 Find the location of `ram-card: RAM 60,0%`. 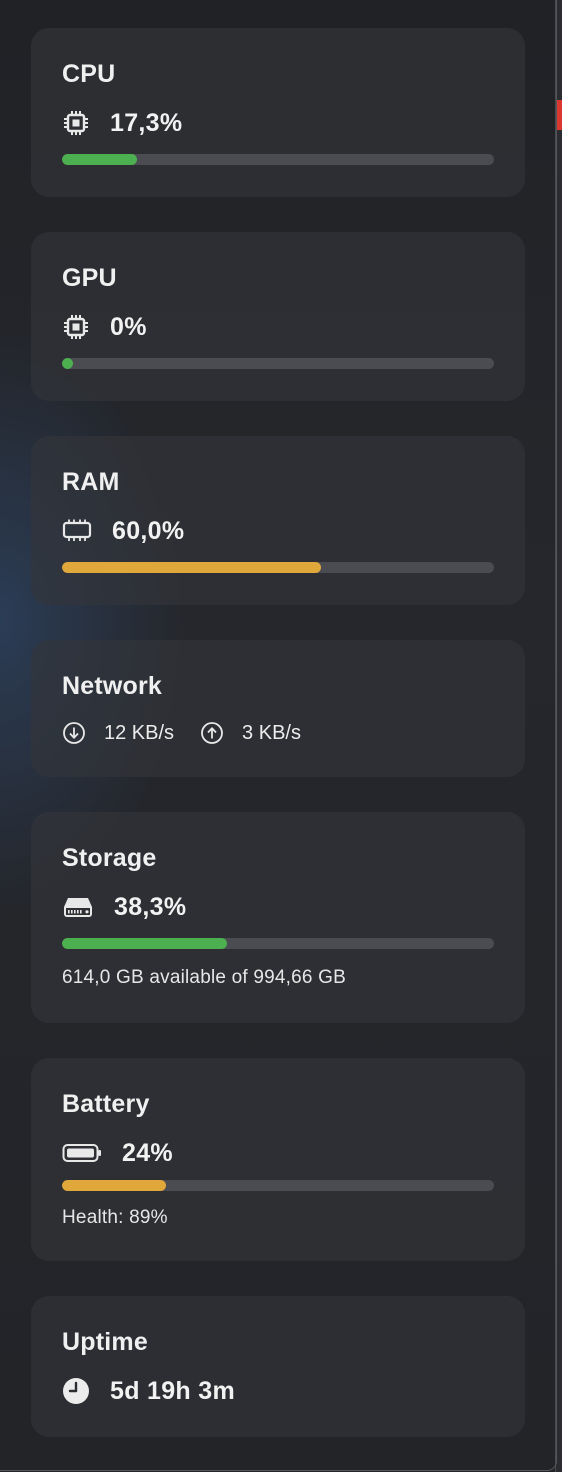

ram-card: RAM 60,0% is located at coordinates (278, 520).